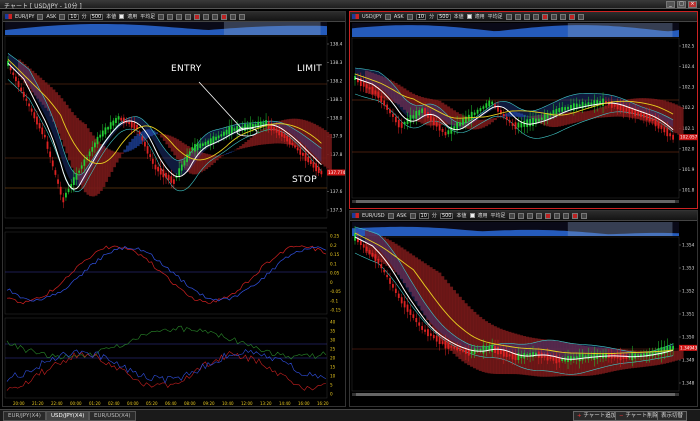 This screenshot has height=421, width=700. I want to click on tab-eurjpy: EUR/JPY(X4), so click(24, 416).